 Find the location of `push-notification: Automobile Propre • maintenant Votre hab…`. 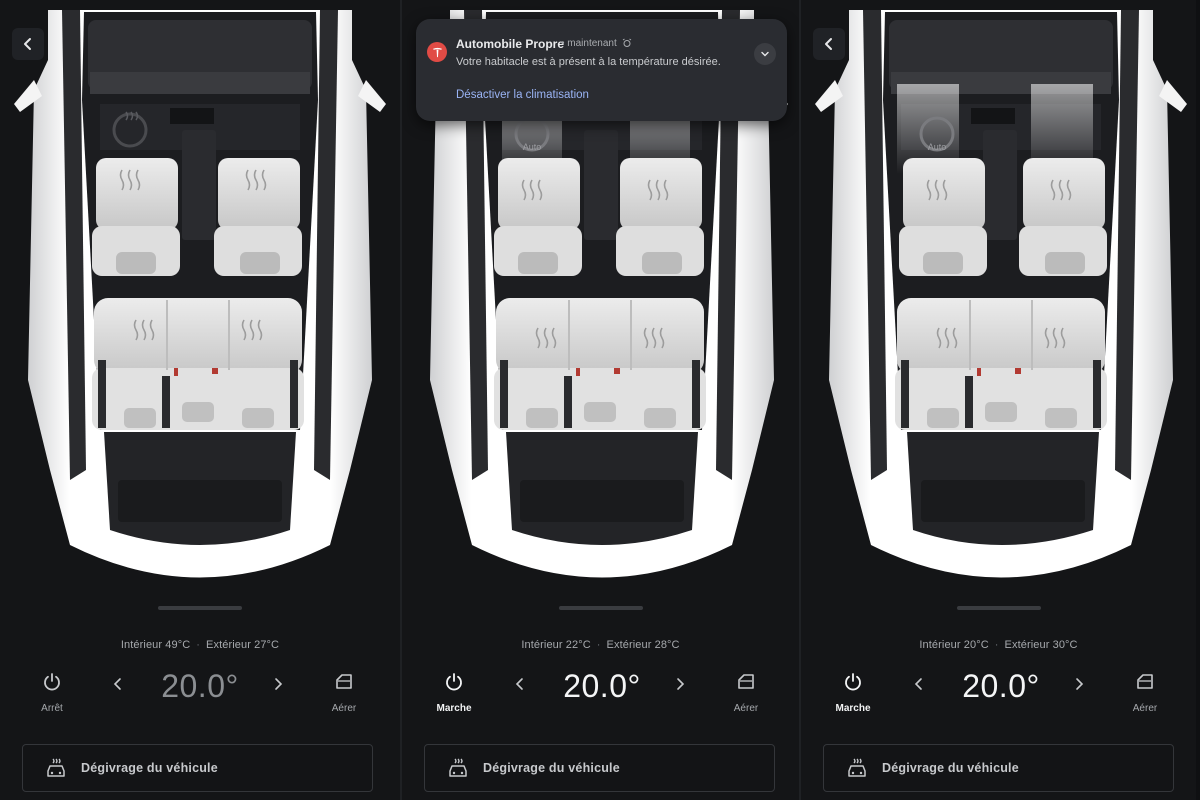

push-notification: Automobile Propre • maintenant Votre hab… is located at coordinates (601, 70).